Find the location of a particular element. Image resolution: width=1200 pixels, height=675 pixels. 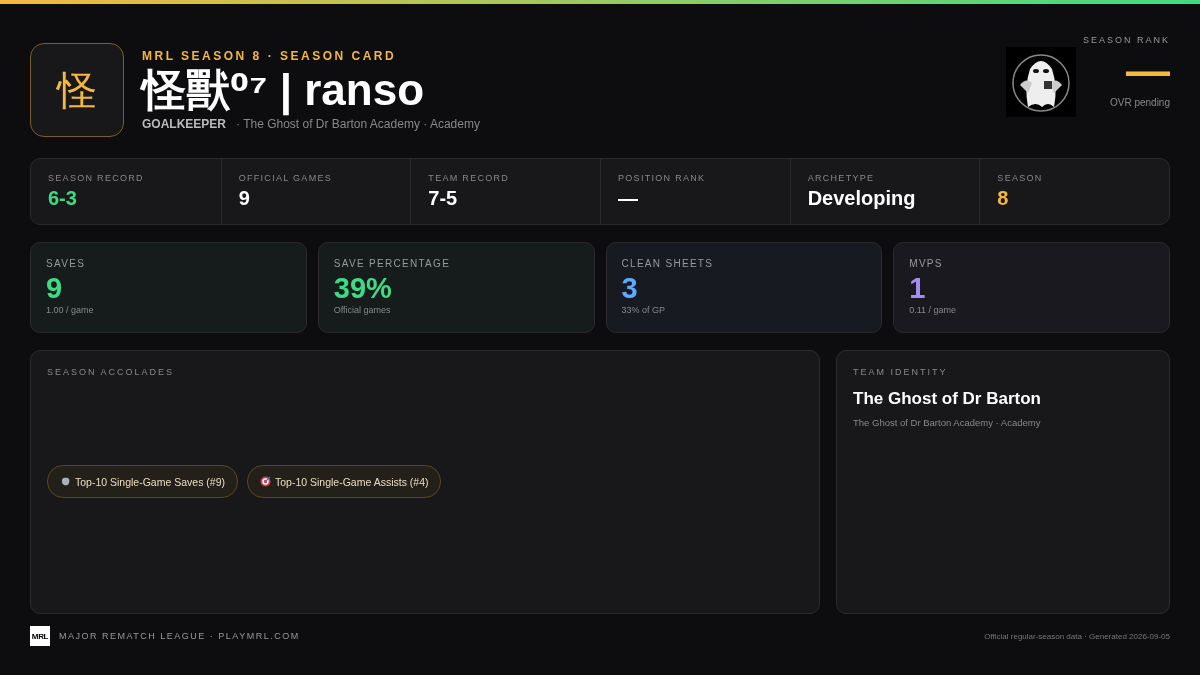

rank-value: — is located at coordinates (1148, 71).